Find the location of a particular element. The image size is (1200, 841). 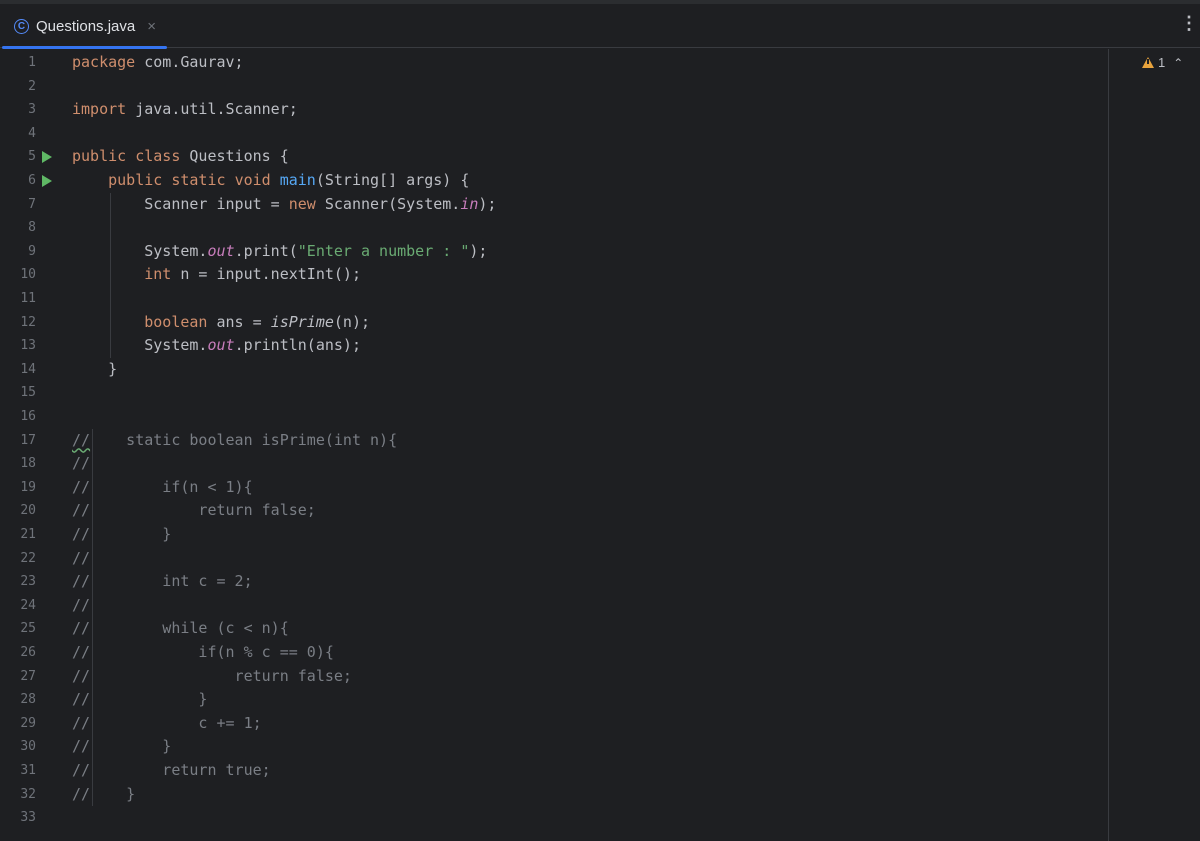

code-line: boolean ans = isPrime(n); is located at coordinates (257, 321).